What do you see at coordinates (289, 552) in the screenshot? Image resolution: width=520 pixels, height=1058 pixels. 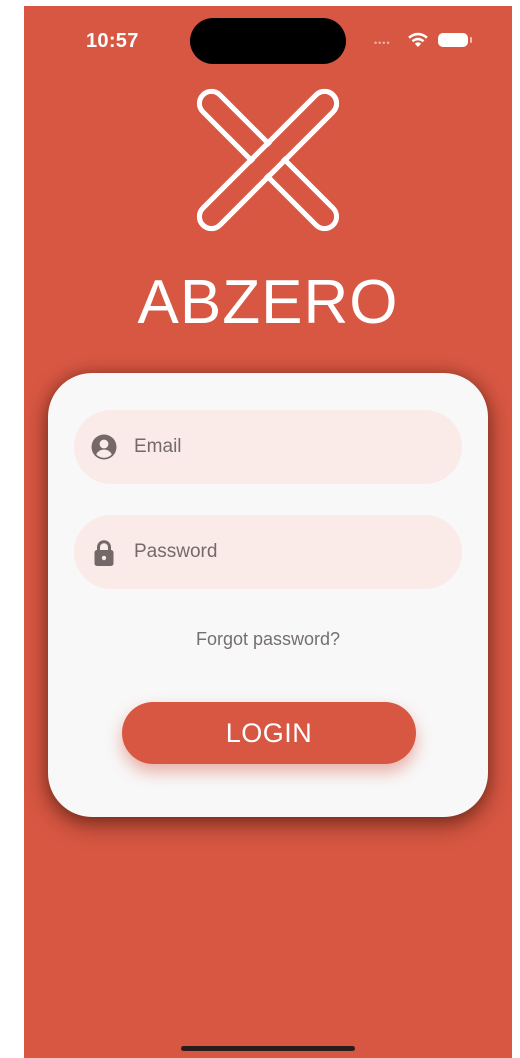 I see `password-input` at bounding box center [289, 552].